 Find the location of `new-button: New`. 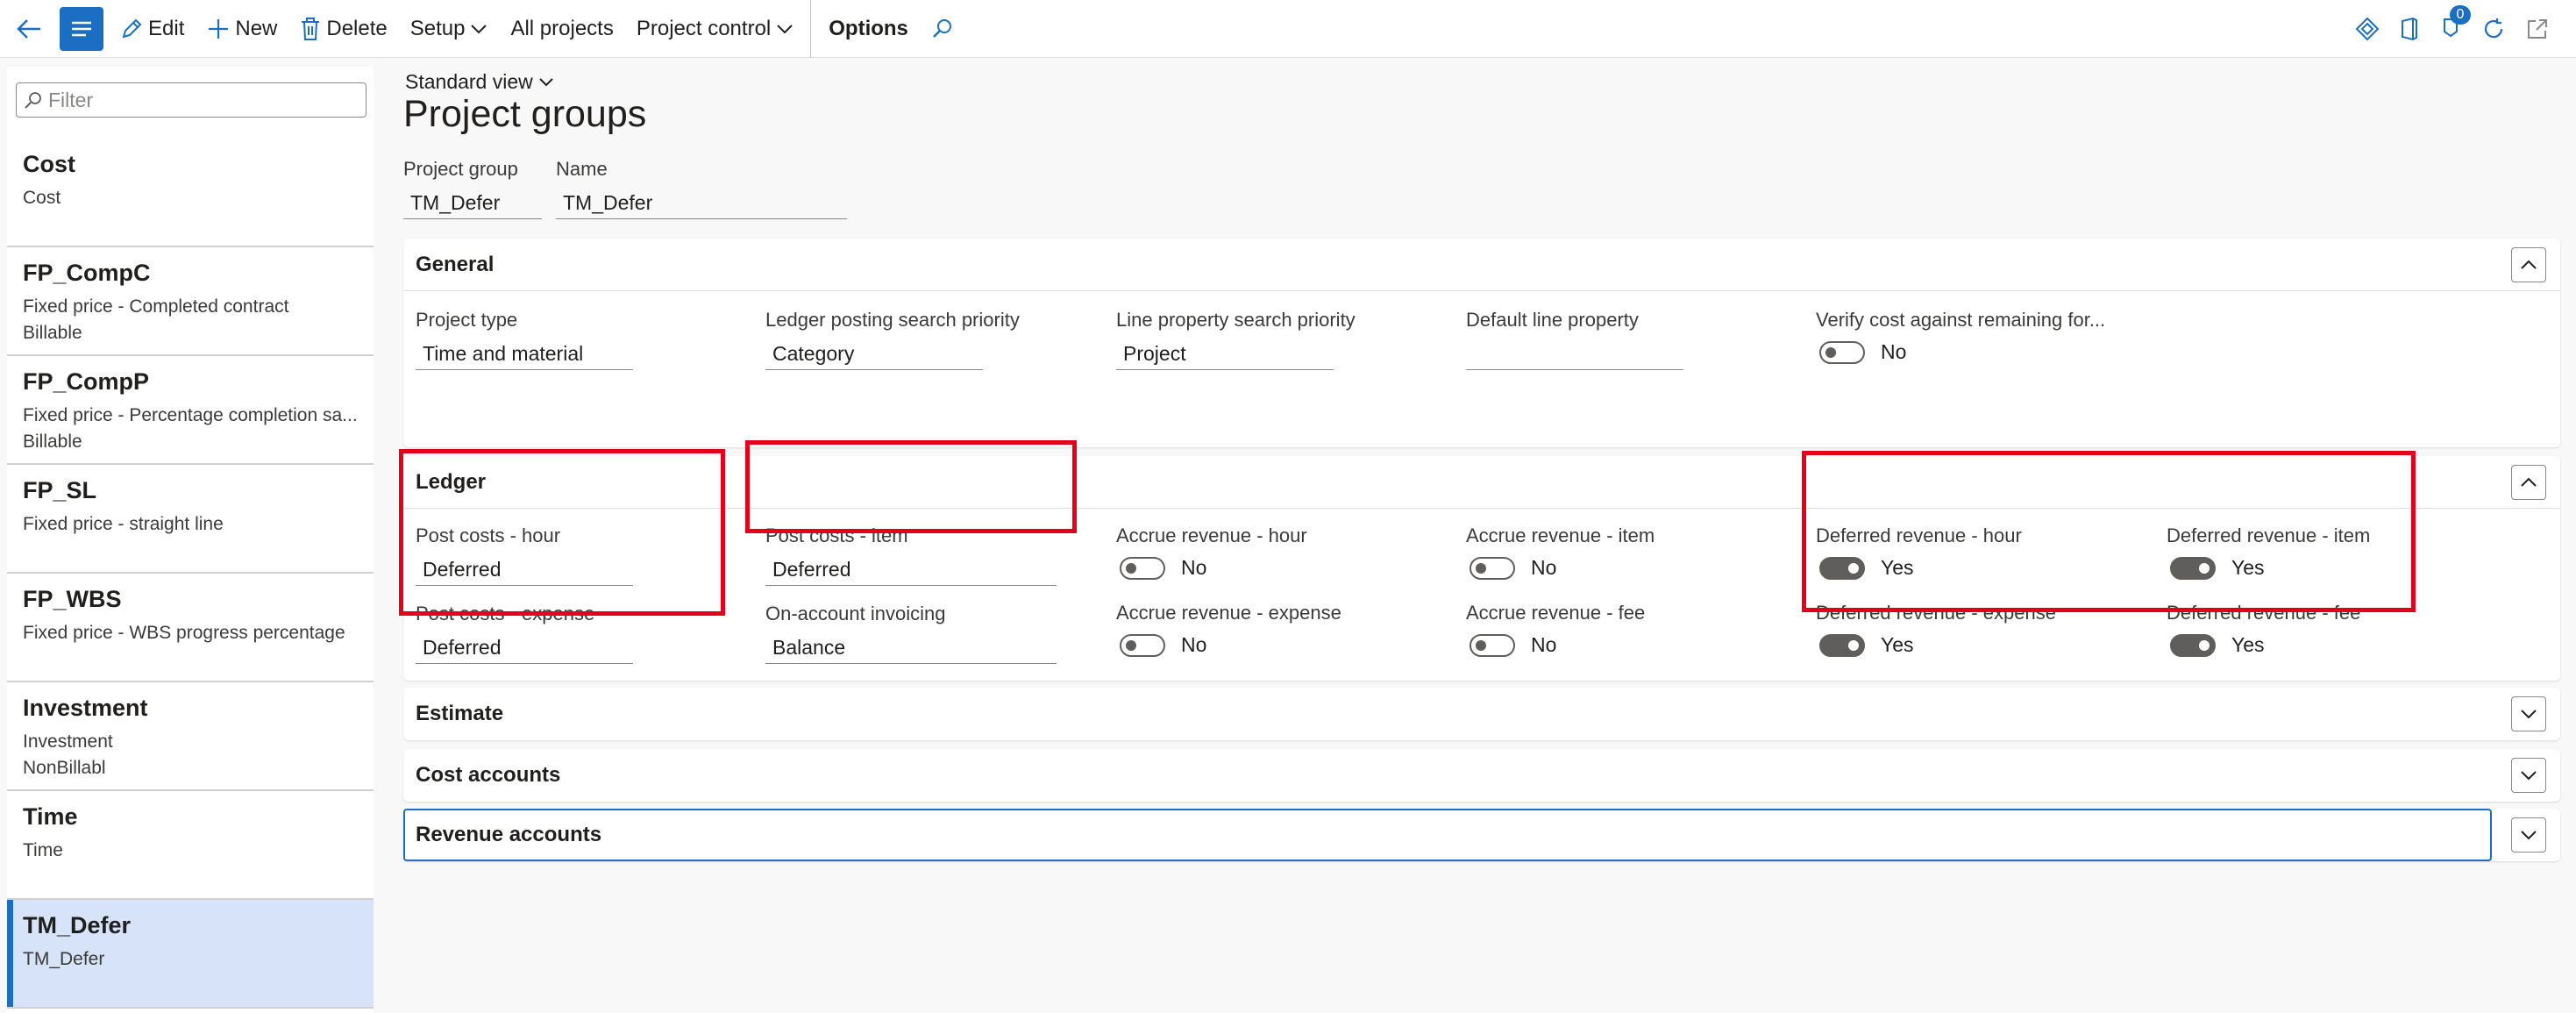

new-button: New is located at coordinates (242, 29).